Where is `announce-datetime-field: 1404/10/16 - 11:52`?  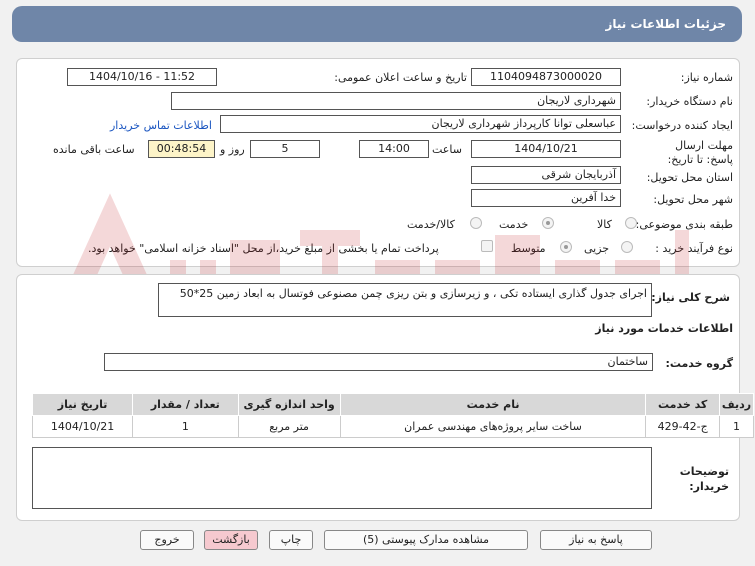
announce-datetime-field: 1404/10/16 - 11:52 is located at coordinates (142, 77).